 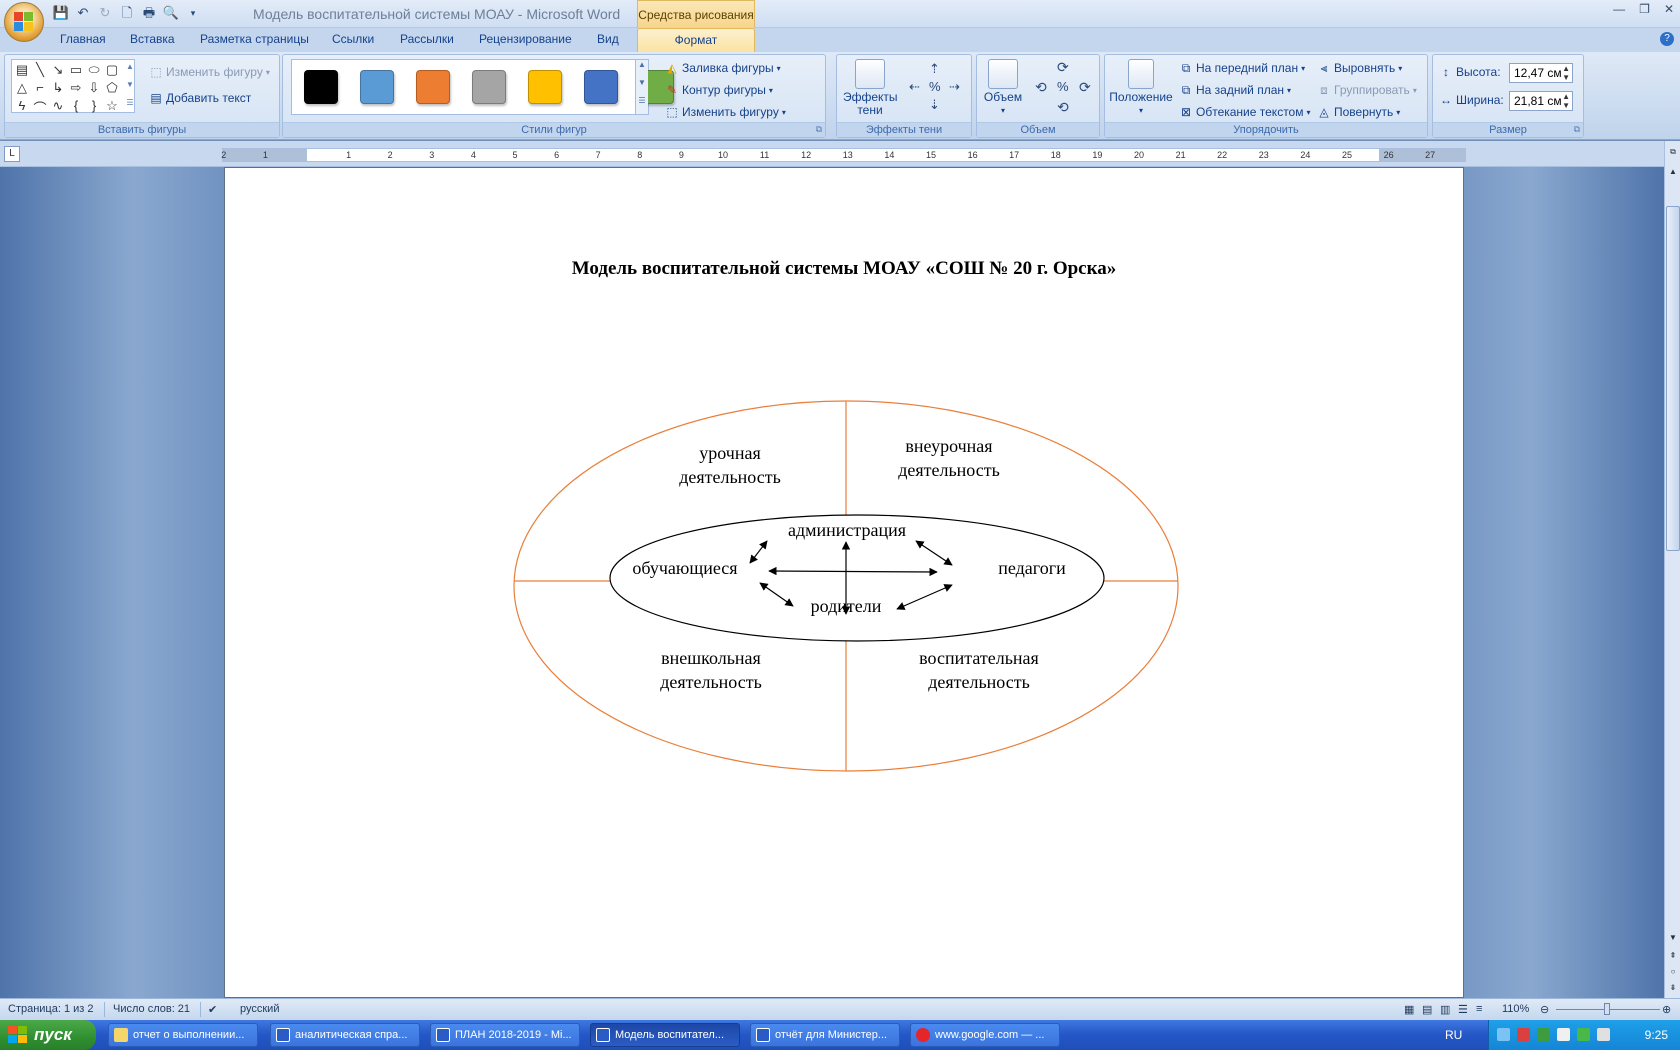 I want to click on save-icon: 💾, so click(x=61, y=13).